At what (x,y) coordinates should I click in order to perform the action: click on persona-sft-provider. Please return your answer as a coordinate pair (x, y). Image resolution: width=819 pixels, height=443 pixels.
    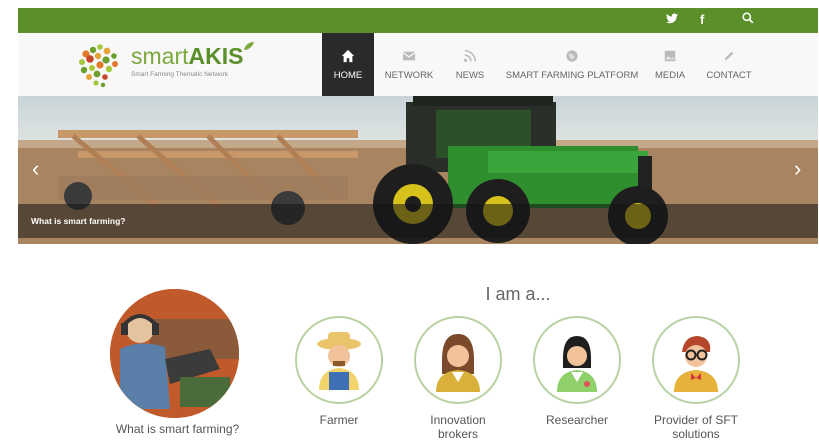
    Looking at the image, I should click on (696, 360).